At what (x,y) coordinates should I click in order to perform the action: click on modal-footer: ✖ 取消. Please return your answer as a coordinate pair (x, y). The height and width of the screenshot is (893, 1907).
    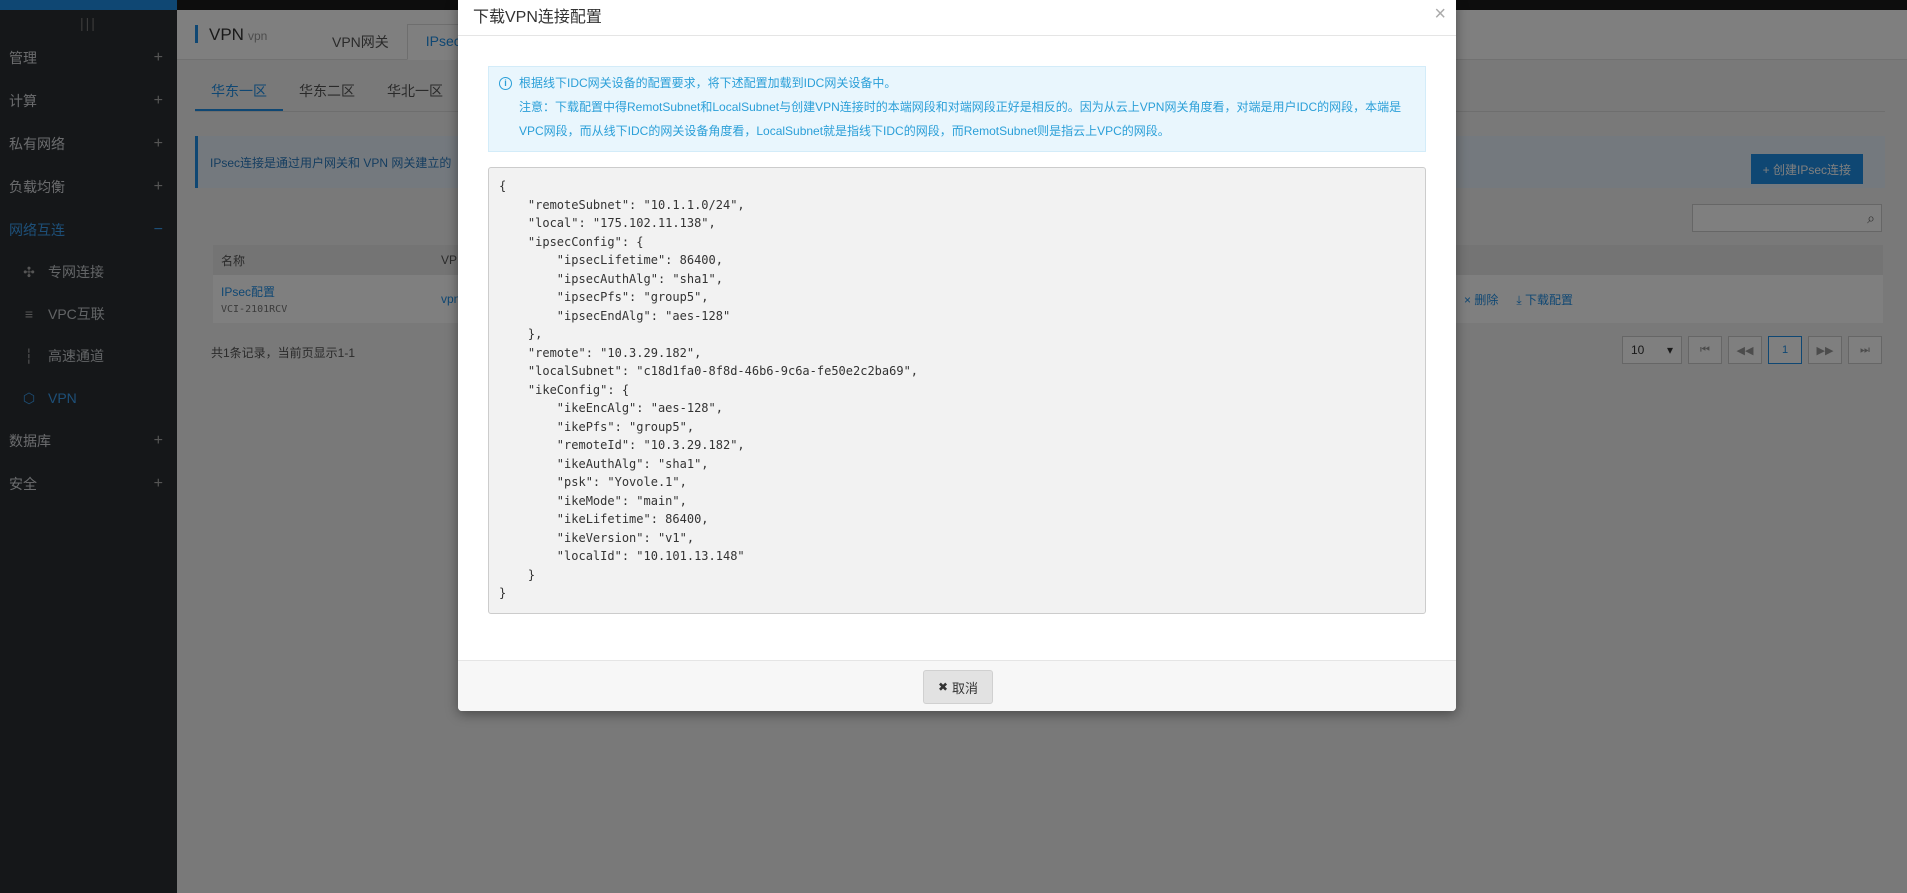
    Looking at the image, I should click on (957, 685).